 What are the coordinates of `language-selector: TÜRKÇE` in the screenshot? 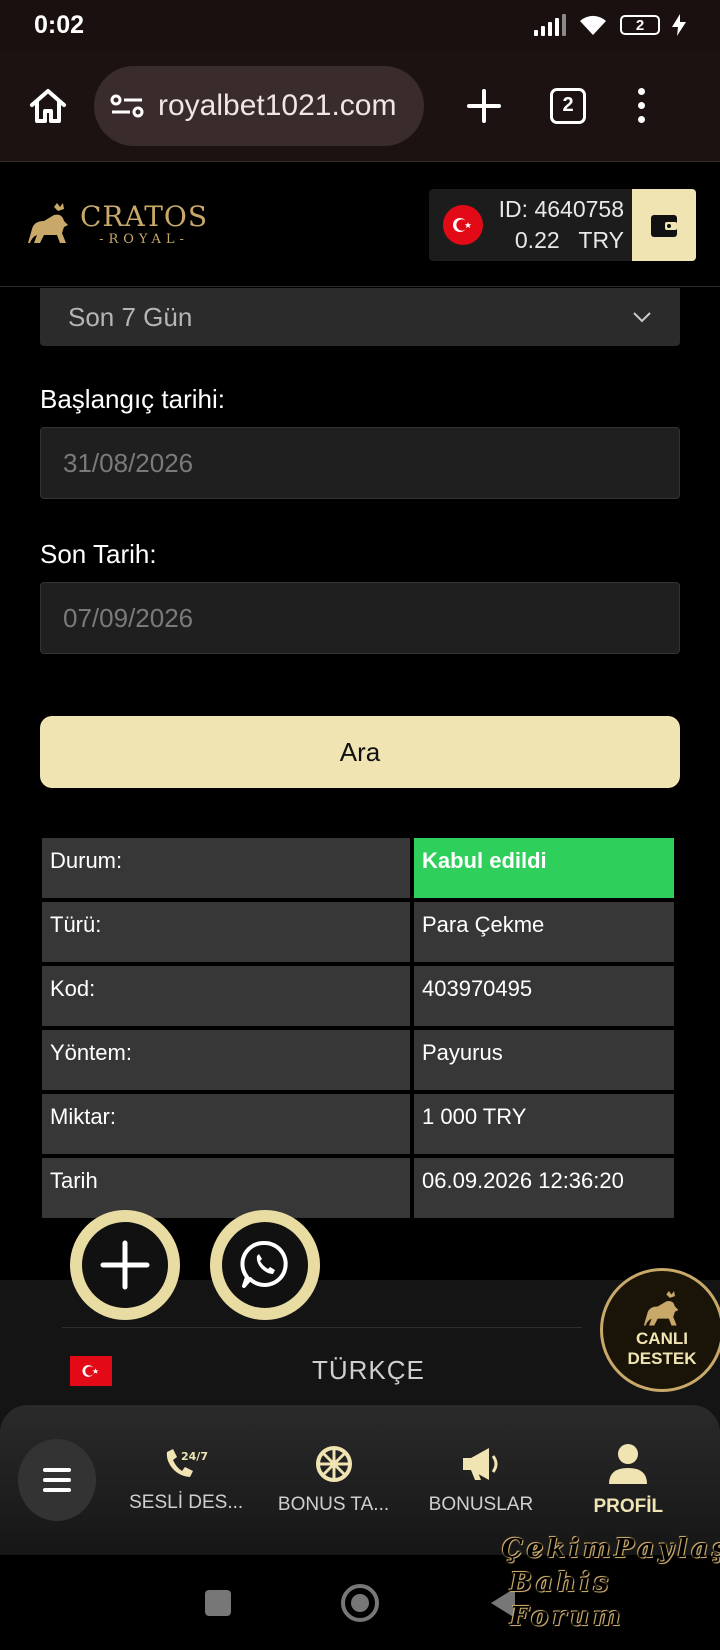 It's located at (360, 1370).